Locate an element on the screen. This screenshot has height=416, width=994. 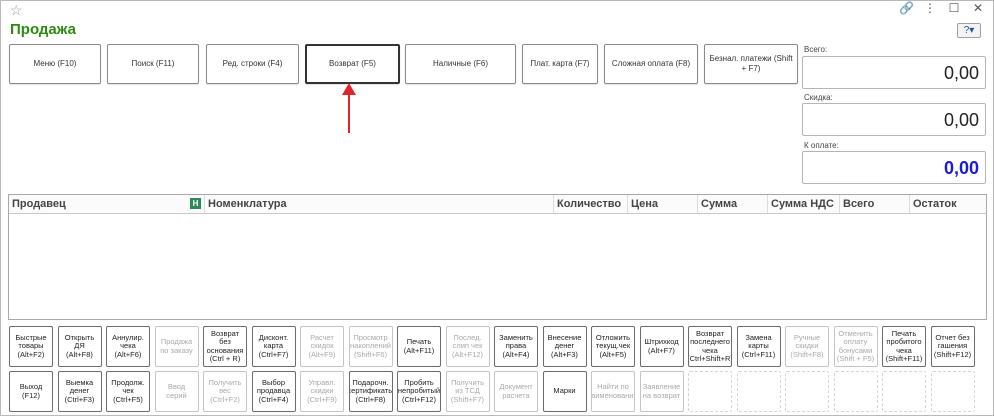
row2-key-2: Продолж. чек (Ctrl+F5) is located at coordinates (128, 391).